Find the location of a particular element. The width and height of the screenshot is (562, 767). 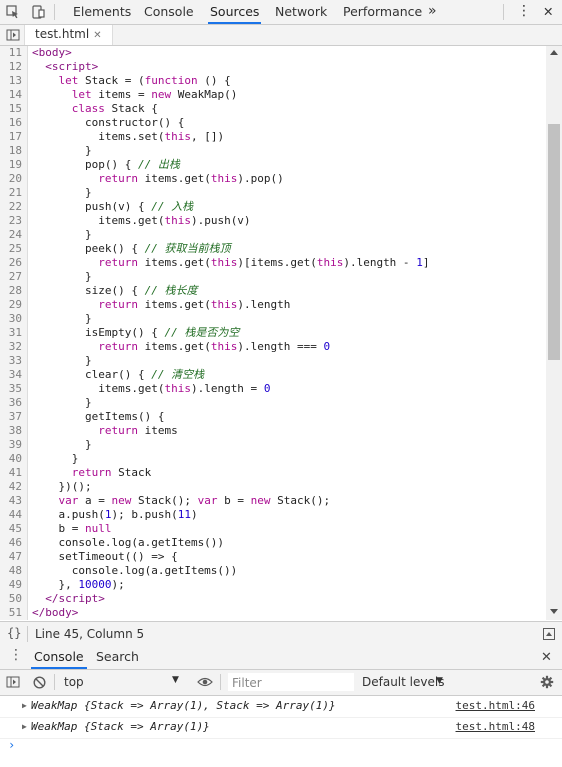

line-number: 27 is located at coordinates (11, 277).